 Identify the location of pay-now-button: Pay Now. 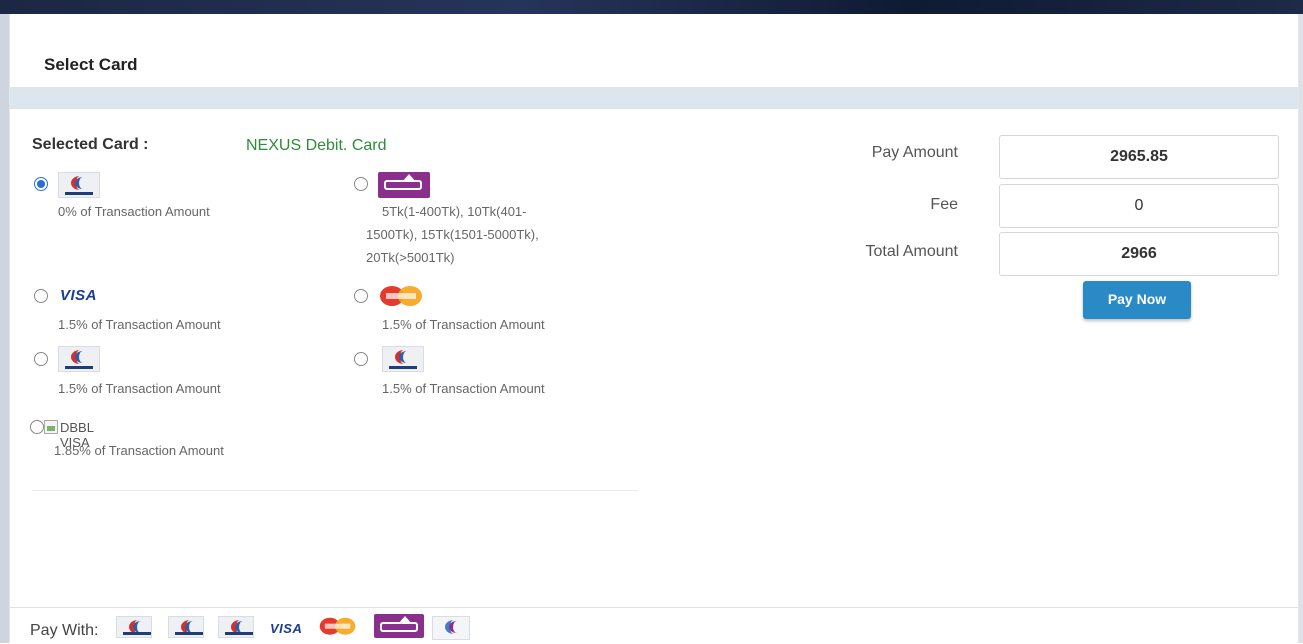
(1137, 300).